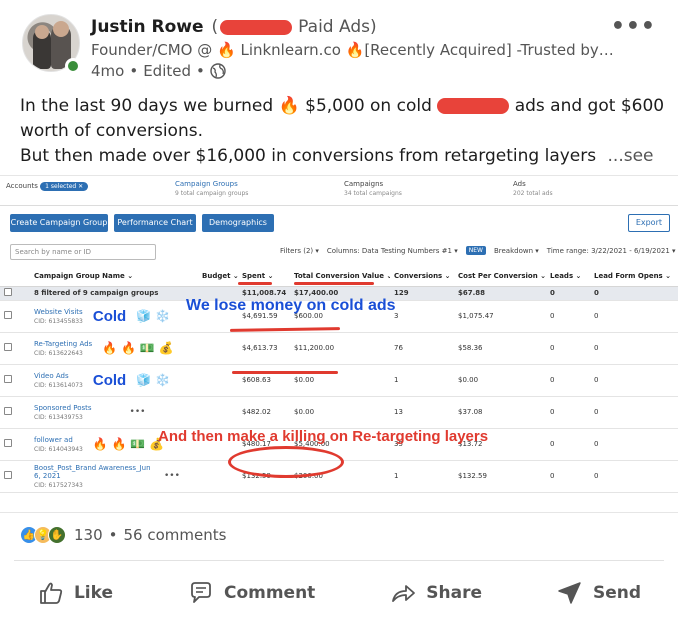 Image resolution: width=678 pixels, height=627 pixels. I want to click on campaign-name: follower ad, so click(58, 440).